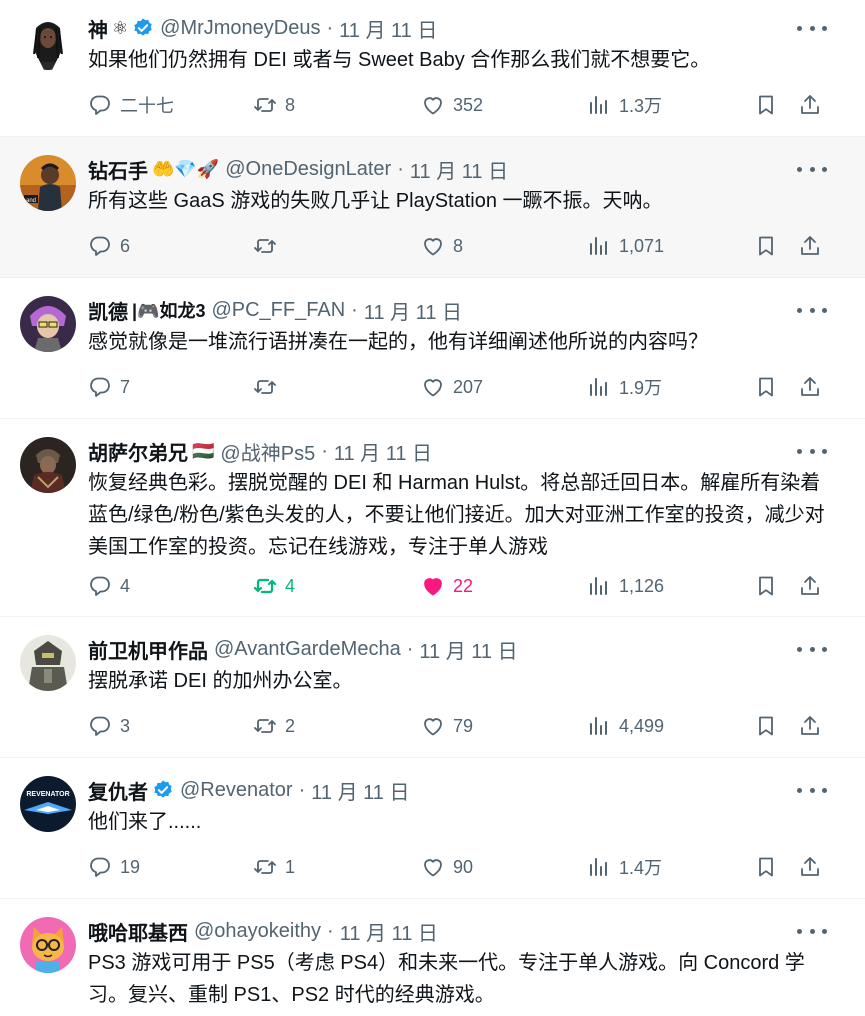 The image size is (865, 1016). What do you see at coordinates (278, 310) in the screenshot?
I see `user-handle: @PC_FF_FAN` at bounding box center [278, 310].